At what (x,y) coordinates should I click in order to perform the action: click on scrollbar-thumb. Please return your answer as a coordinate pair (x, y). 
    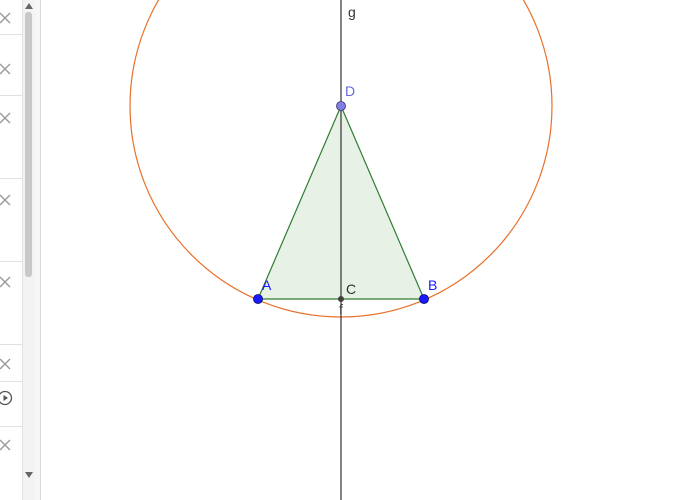
    Looking at the image, I should click on (28, 144).